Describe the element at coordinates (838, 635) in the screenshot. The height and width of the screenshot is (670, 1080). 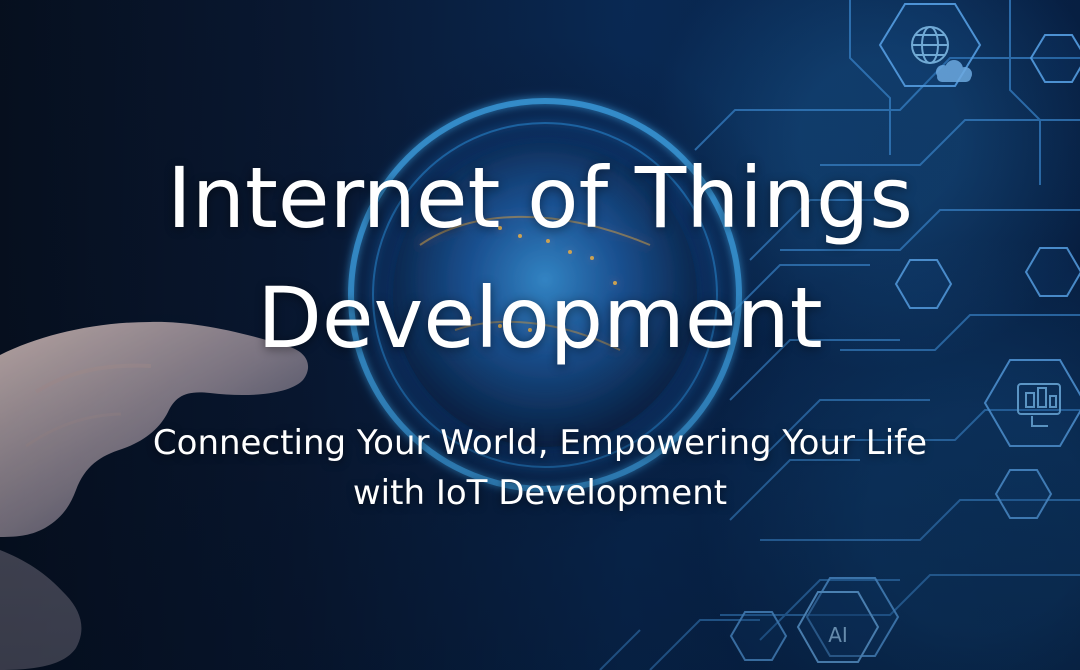
I see `svg-text: AI` at that location.